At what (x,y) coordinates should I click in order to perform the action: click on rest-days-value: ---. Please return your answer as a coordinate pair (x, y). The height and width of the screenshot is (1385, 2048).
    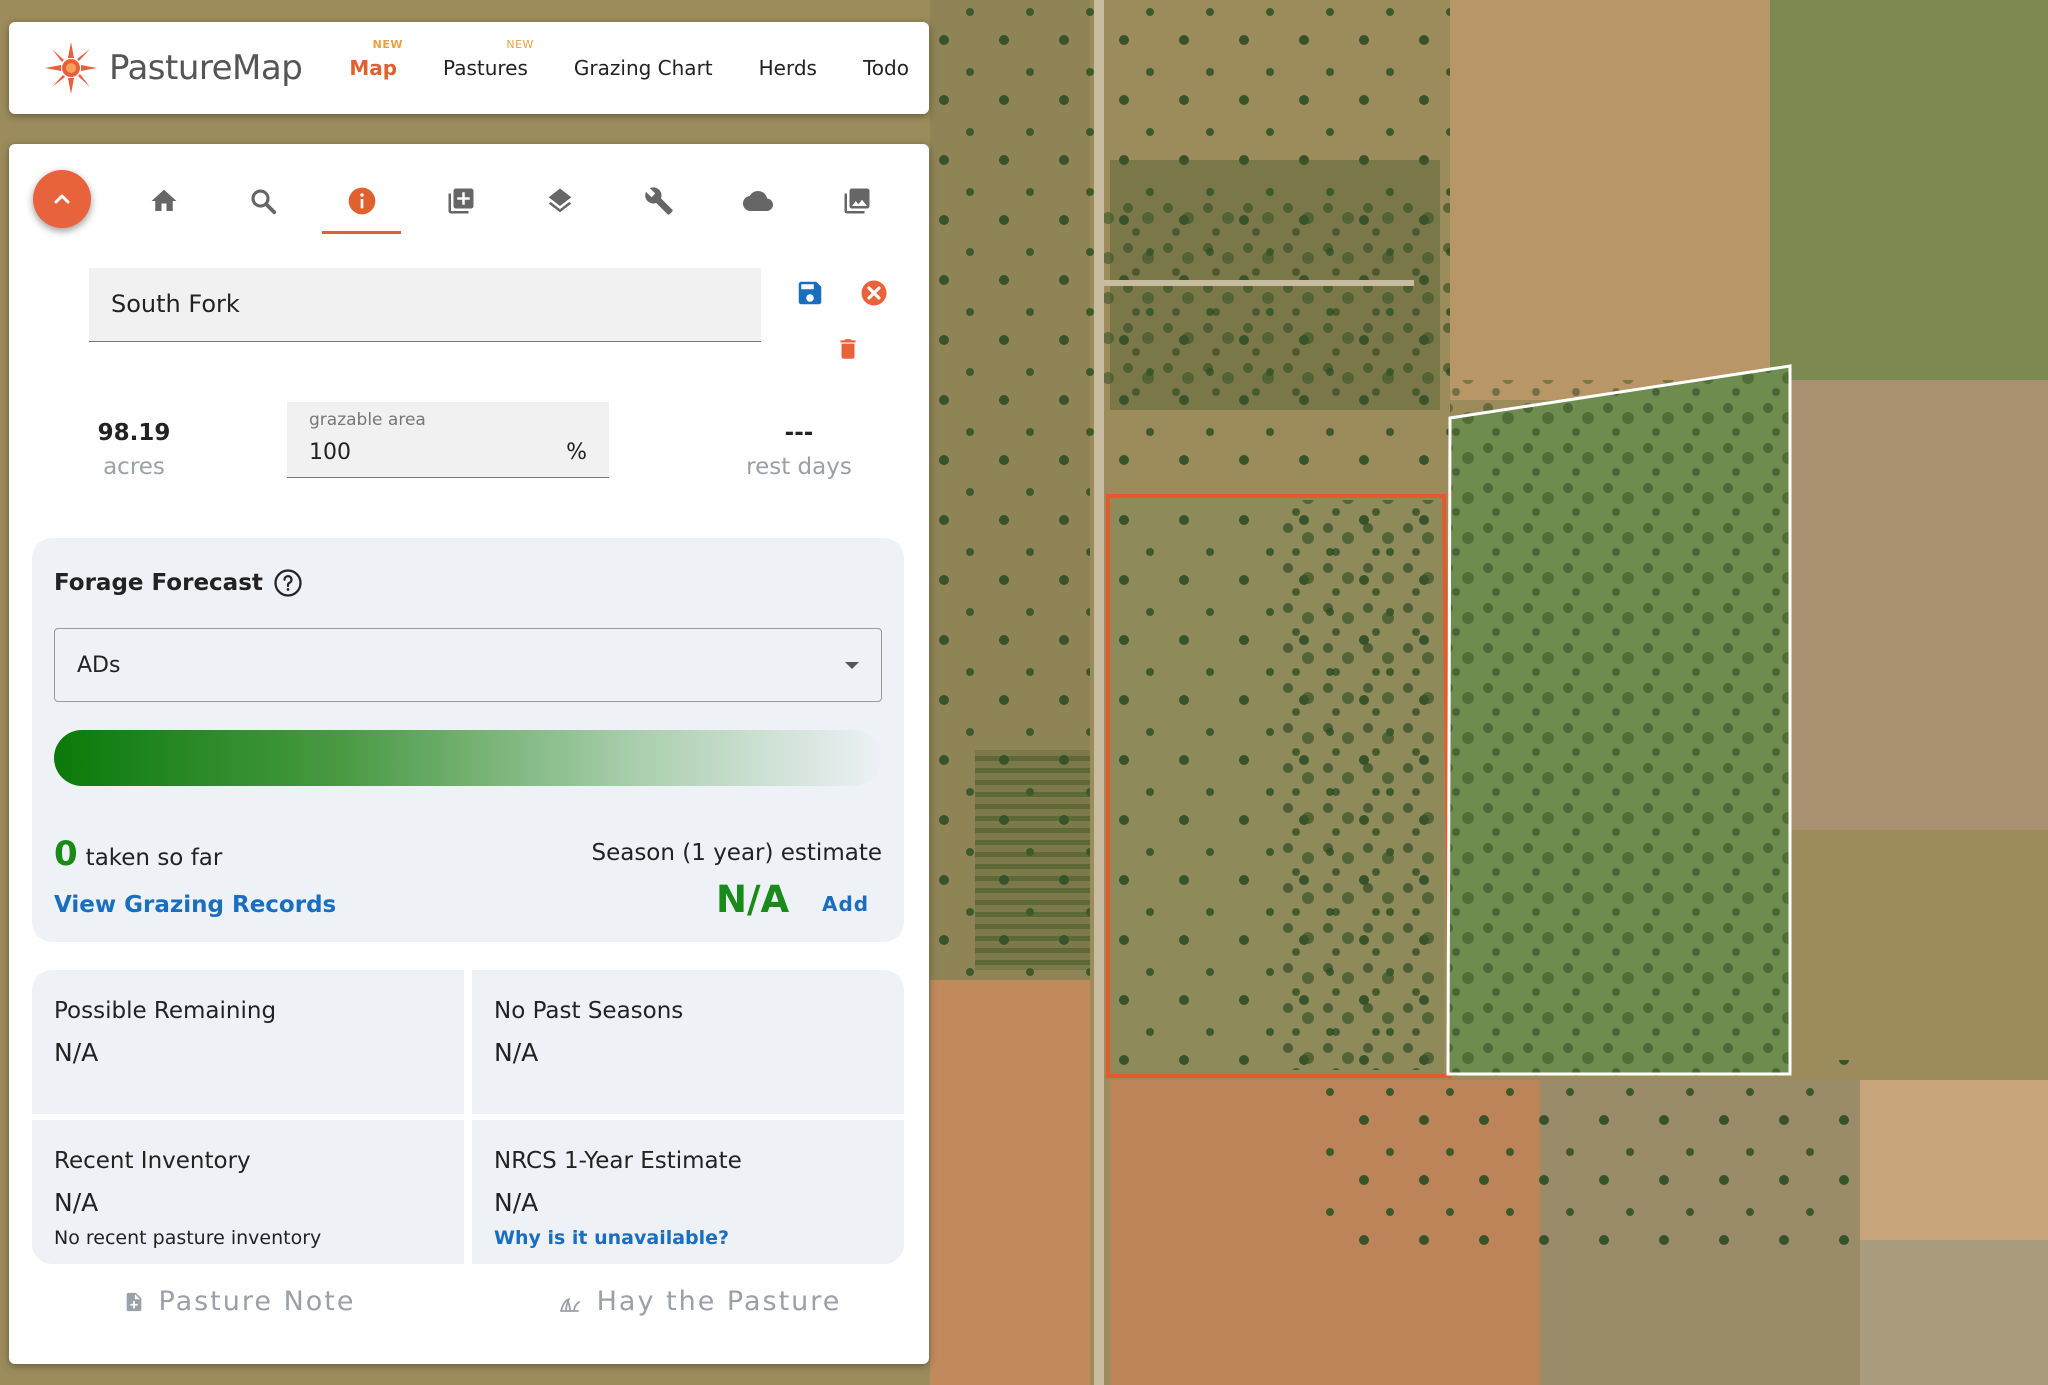
    Looking at the image, I should click on (799, 433).